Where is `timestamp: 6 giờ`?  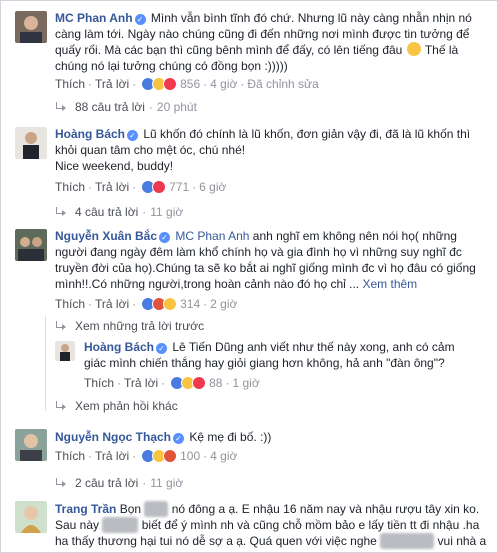 timestamp: 6 giờ is located at coordinates (212, 187).